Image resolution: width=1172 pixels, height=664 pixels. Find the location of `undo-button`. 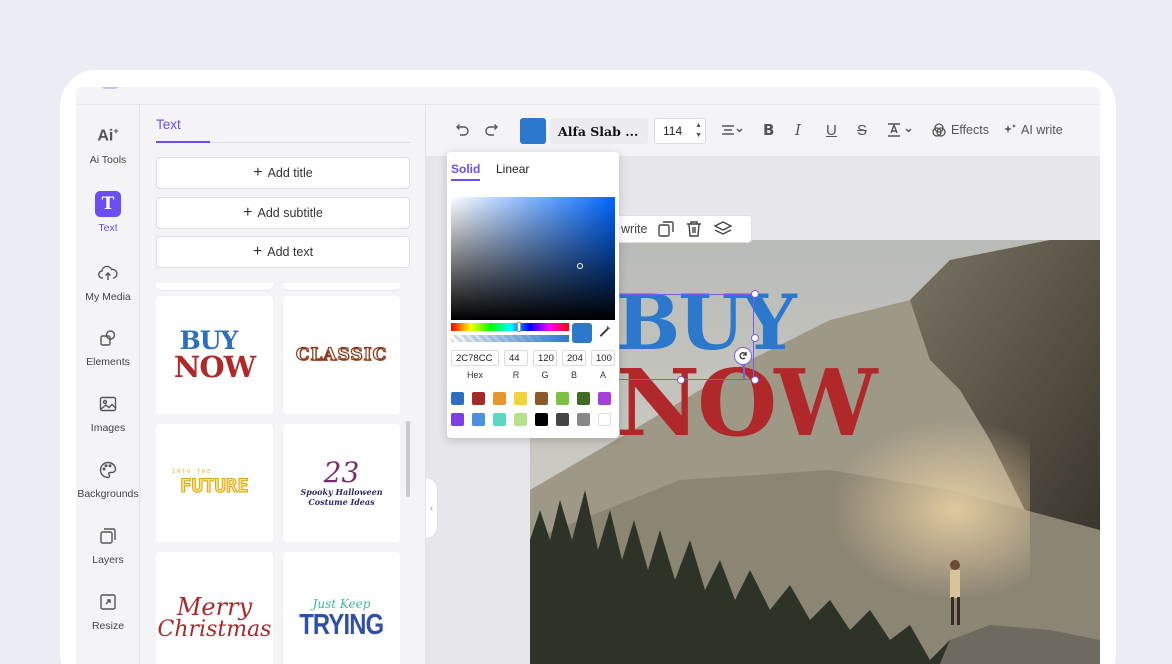

undo-button is located at coordinates (461, 130).